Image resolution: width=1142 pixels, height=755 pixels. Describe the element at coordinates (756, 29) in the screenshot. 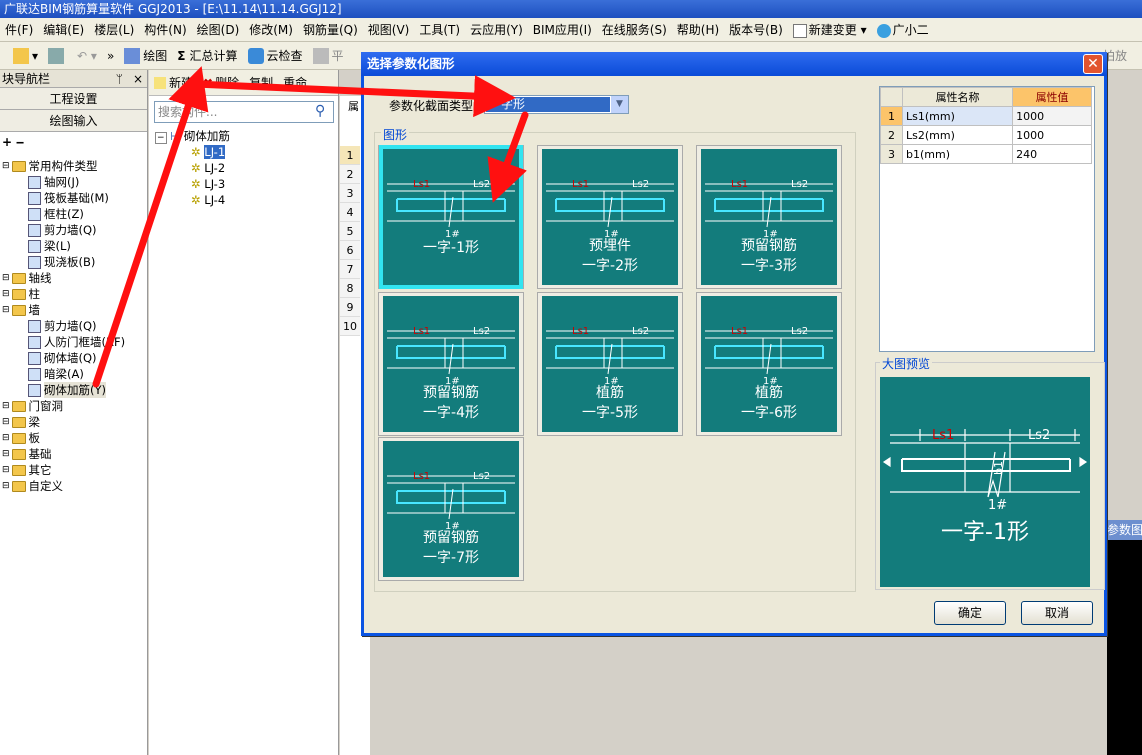

I see `menu-version: 版本号(B)` at that location.